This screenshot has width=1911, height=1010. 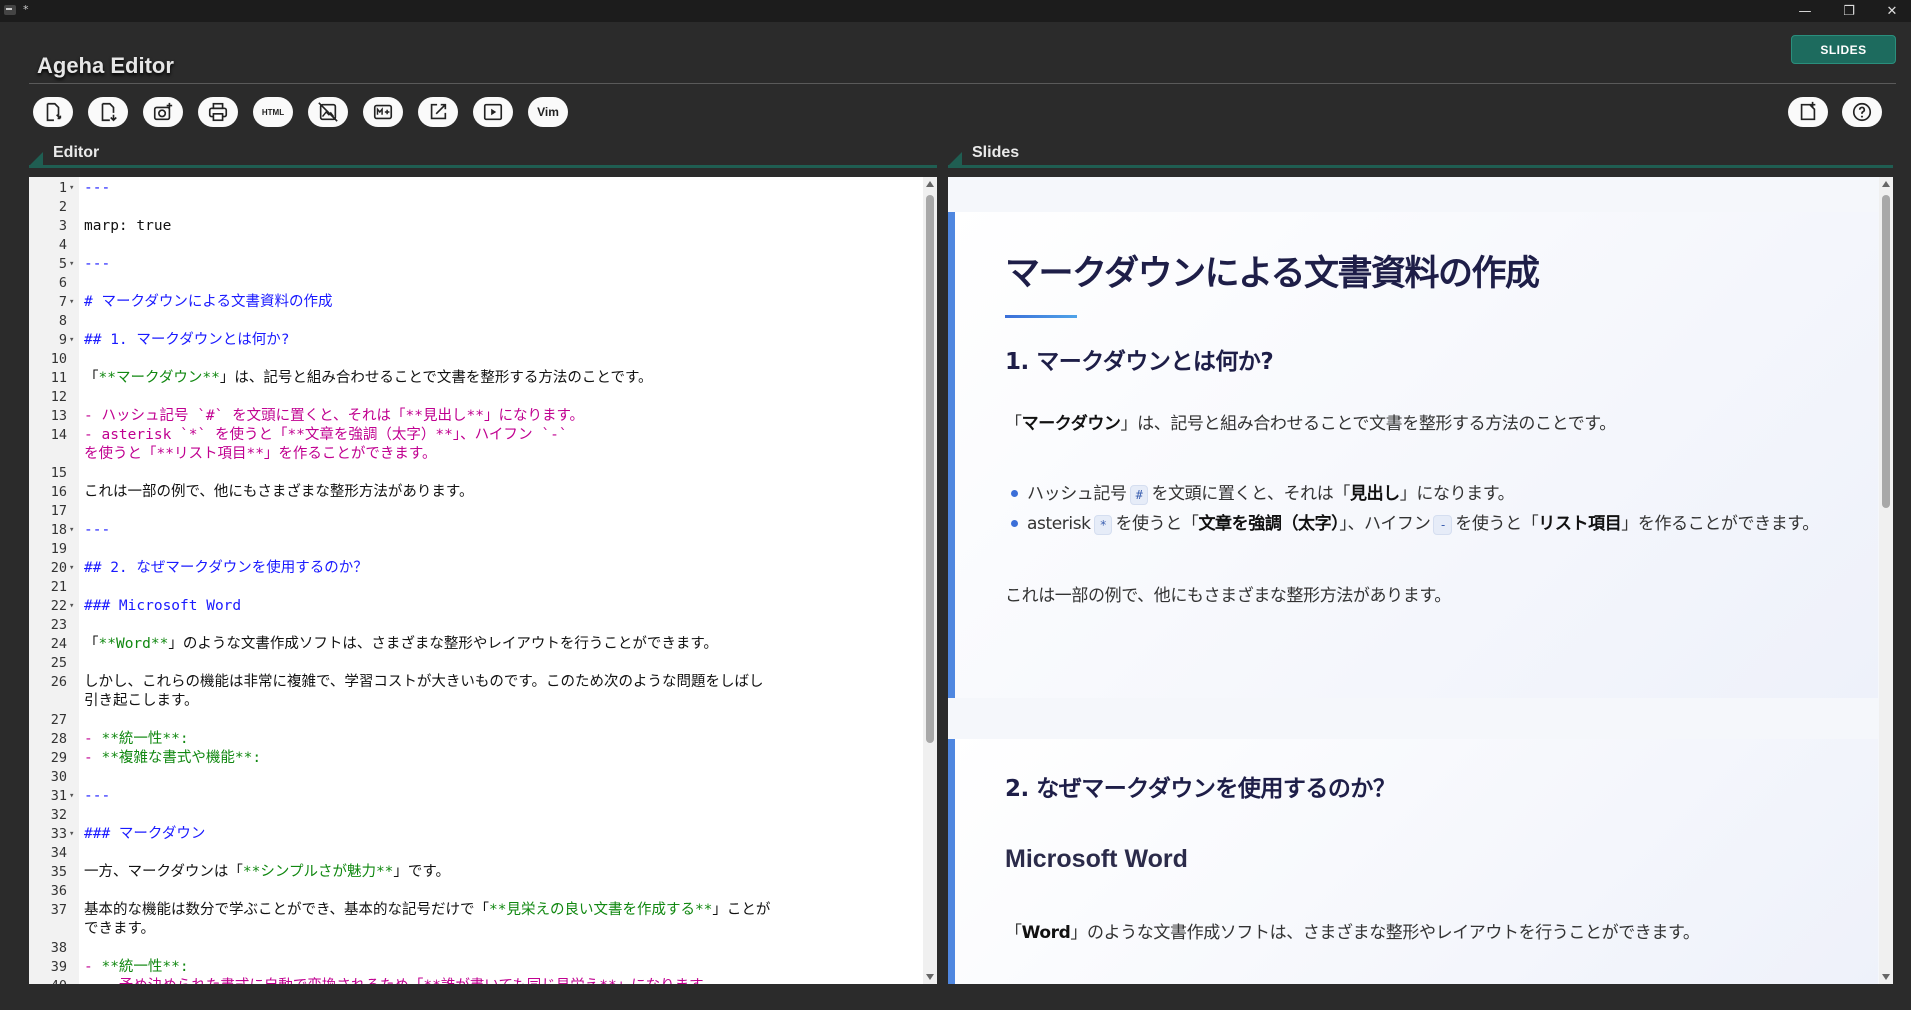 I want to click on editor-line: 21, so click(x=474, y=587).